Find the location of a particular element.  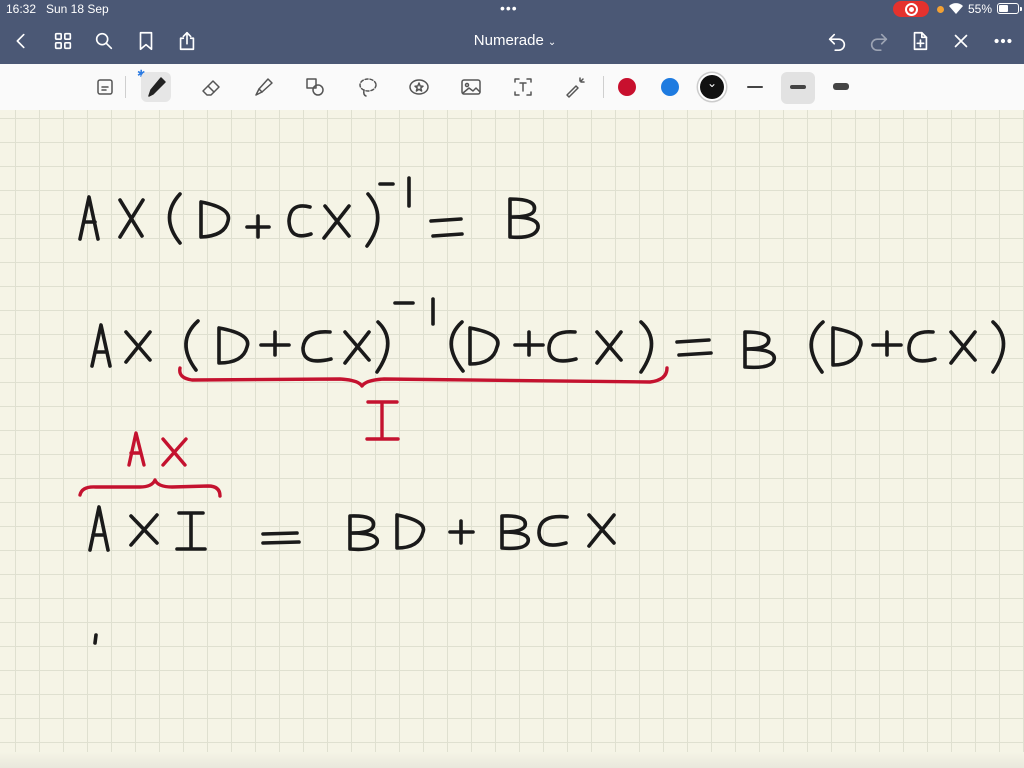

elements-tool-icon is located at coordinates (419, 87).